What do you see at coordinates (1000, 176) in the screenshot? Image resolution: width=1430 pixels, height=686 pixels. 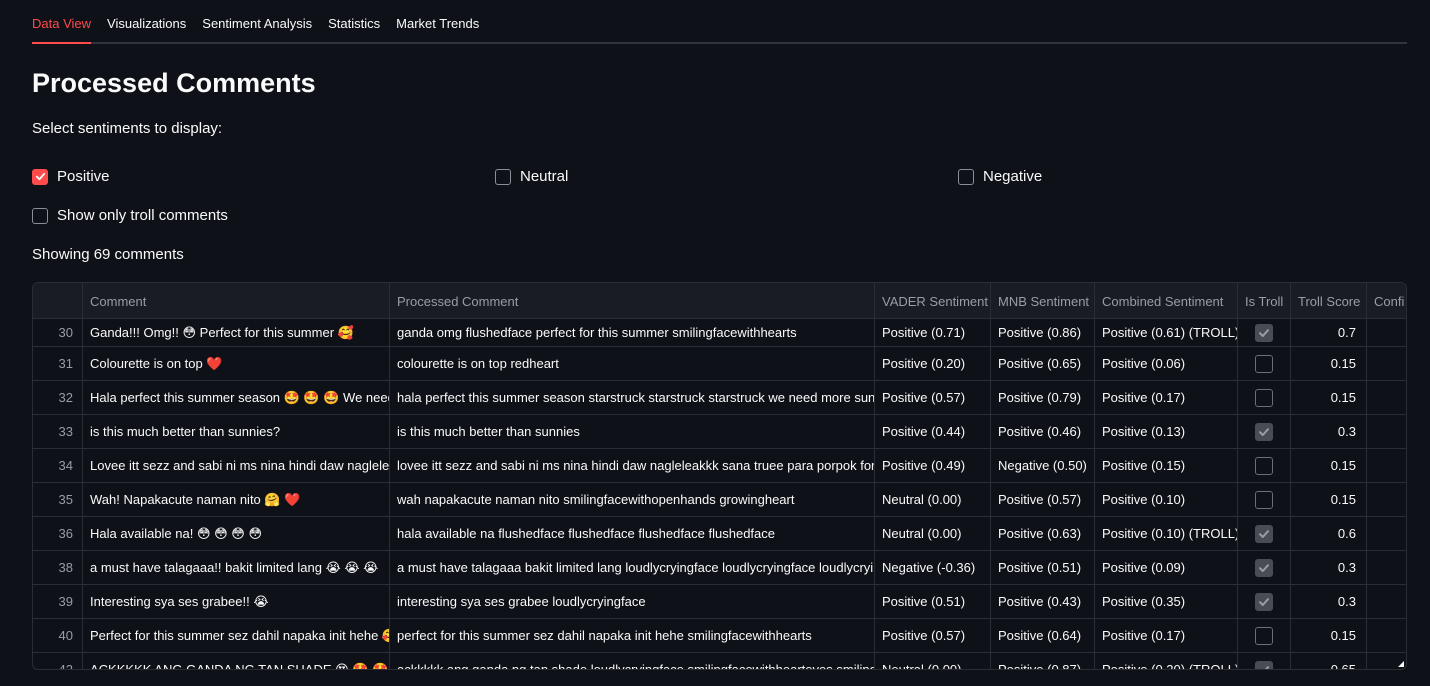 I see `negative-checkbox: Negative` at bounding box center [1000, 176].